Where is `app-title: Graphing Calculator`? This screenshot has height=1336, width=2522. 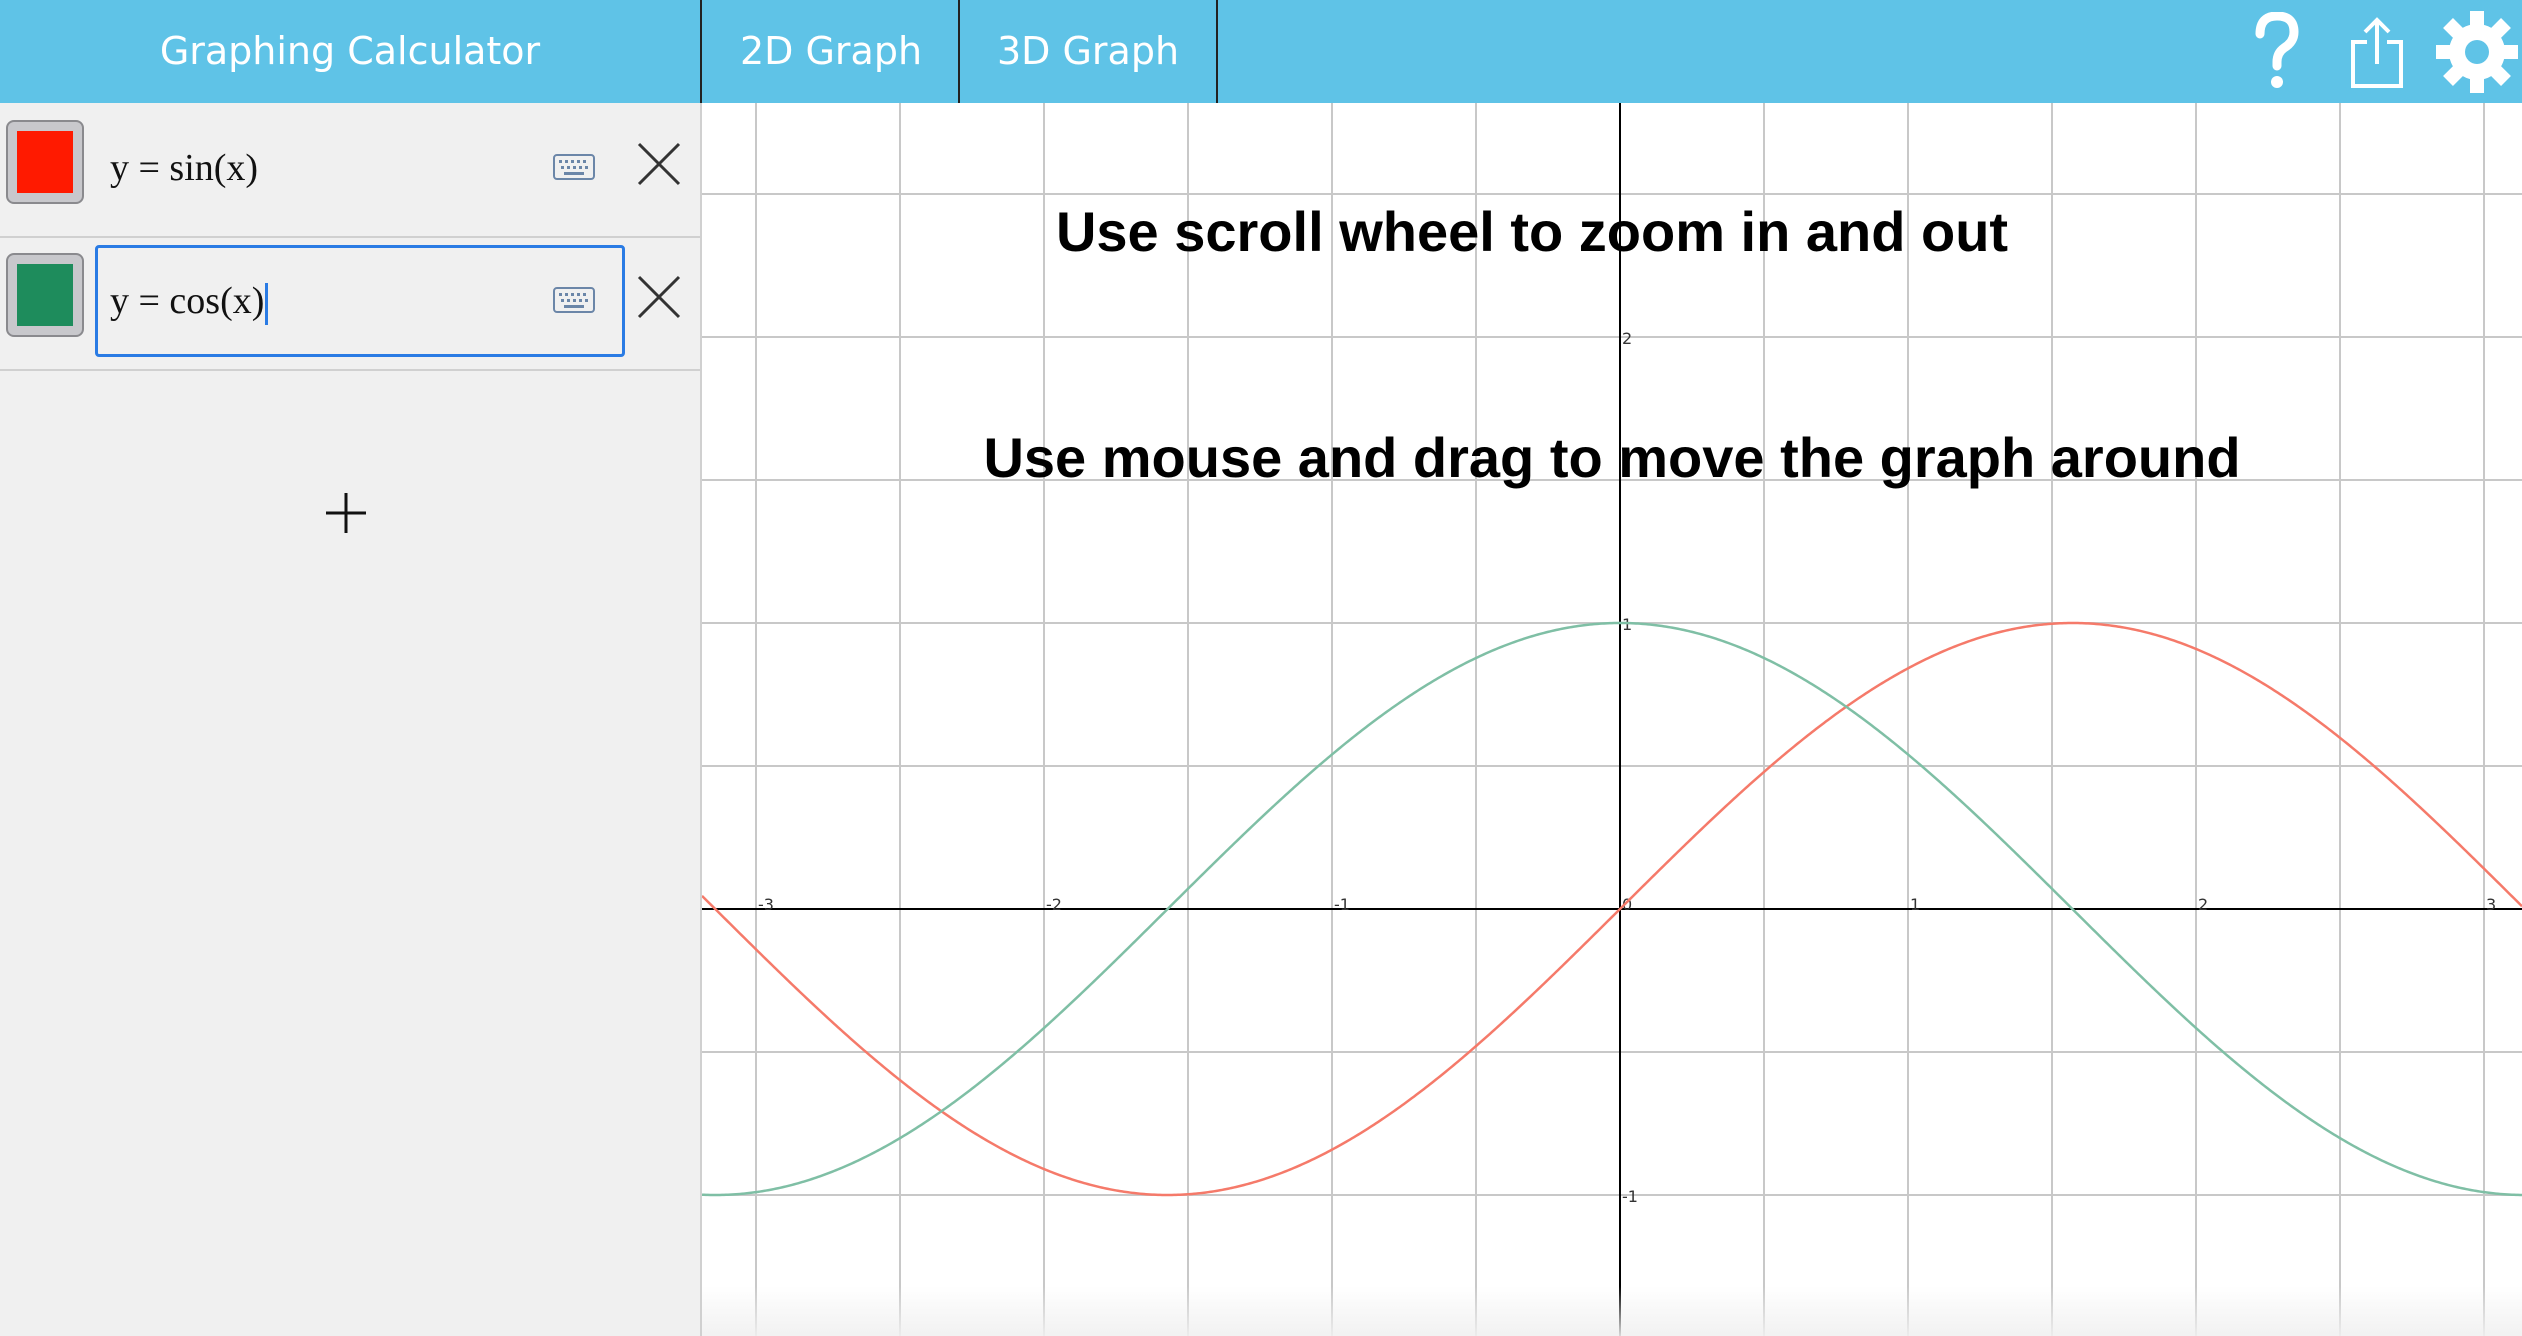
app-title: Graphing Calculator is located at coordinates (350, 51).